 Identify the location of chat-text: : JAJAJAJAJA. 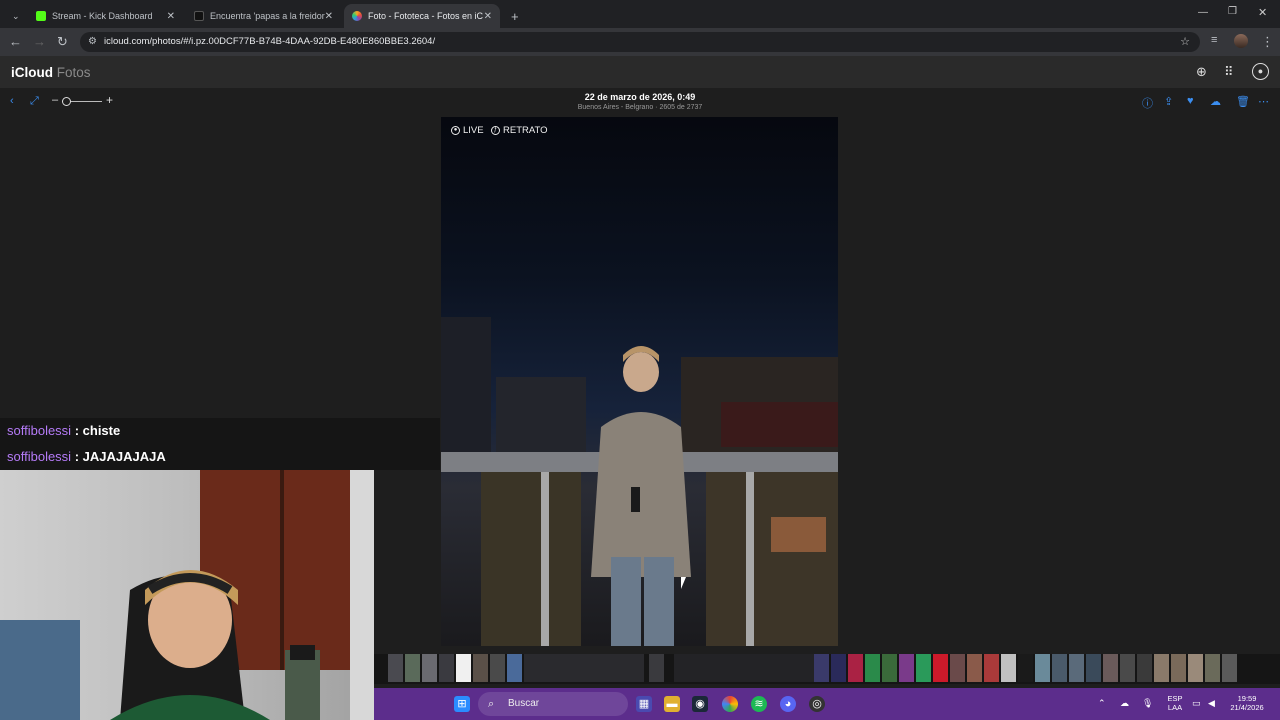
(120, 456).